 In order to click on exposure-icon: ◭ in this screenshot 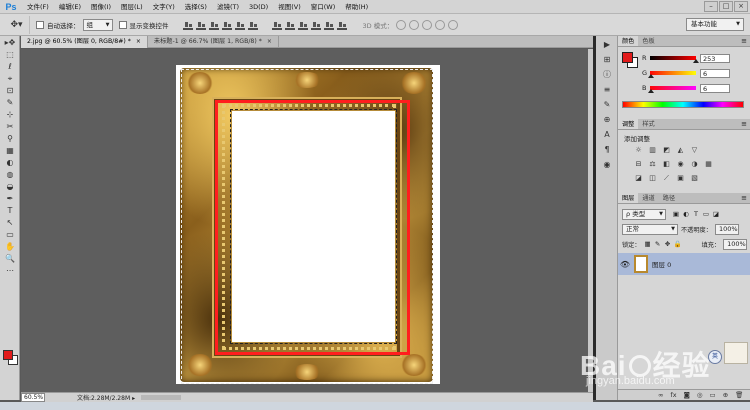, I will do `click(680, 150)`.